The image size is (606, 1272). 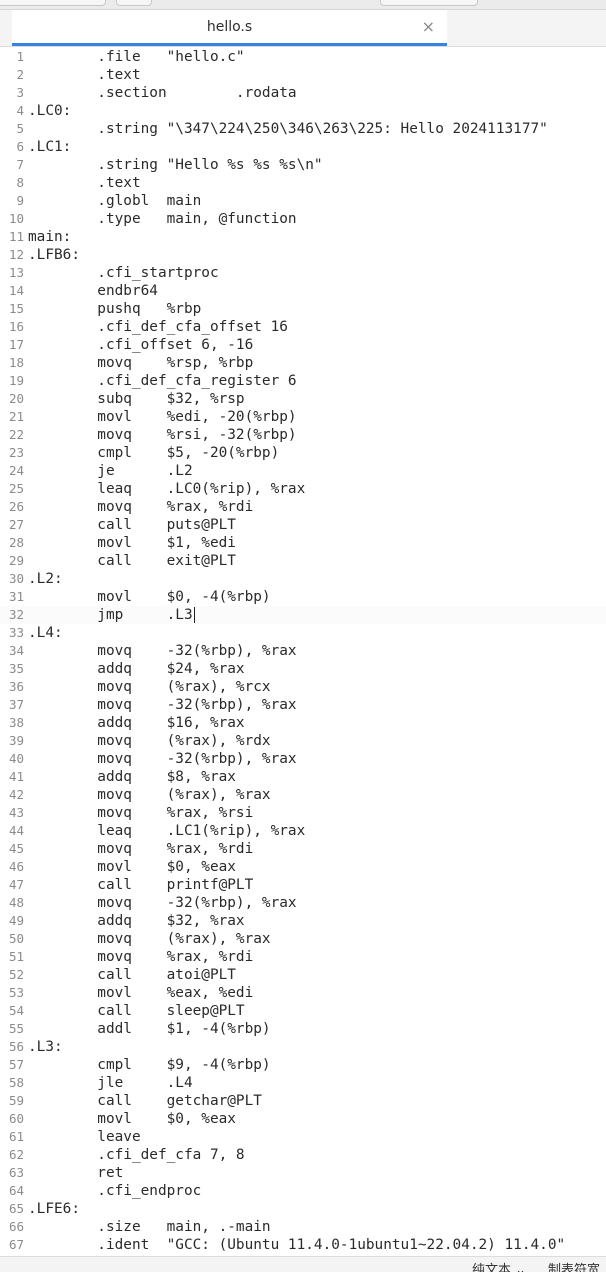 I want to click on code-line: 27 call puts@PLT, so click(x=303, y=525).